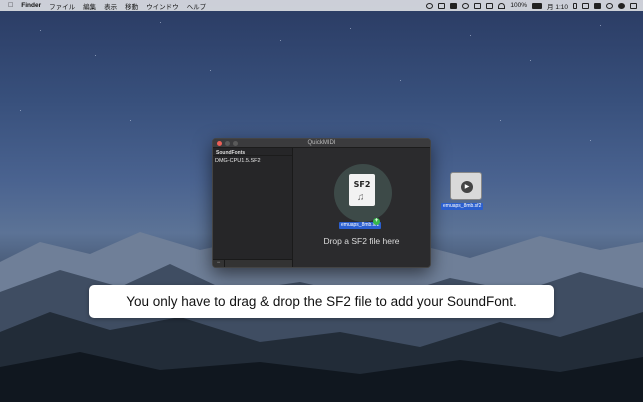 The height and width of the screenshot is (402, 643). What do you see at coordinates (454, 5) in the screenshot?
I see `dropbox-icon` at bounding box center [454, 5].